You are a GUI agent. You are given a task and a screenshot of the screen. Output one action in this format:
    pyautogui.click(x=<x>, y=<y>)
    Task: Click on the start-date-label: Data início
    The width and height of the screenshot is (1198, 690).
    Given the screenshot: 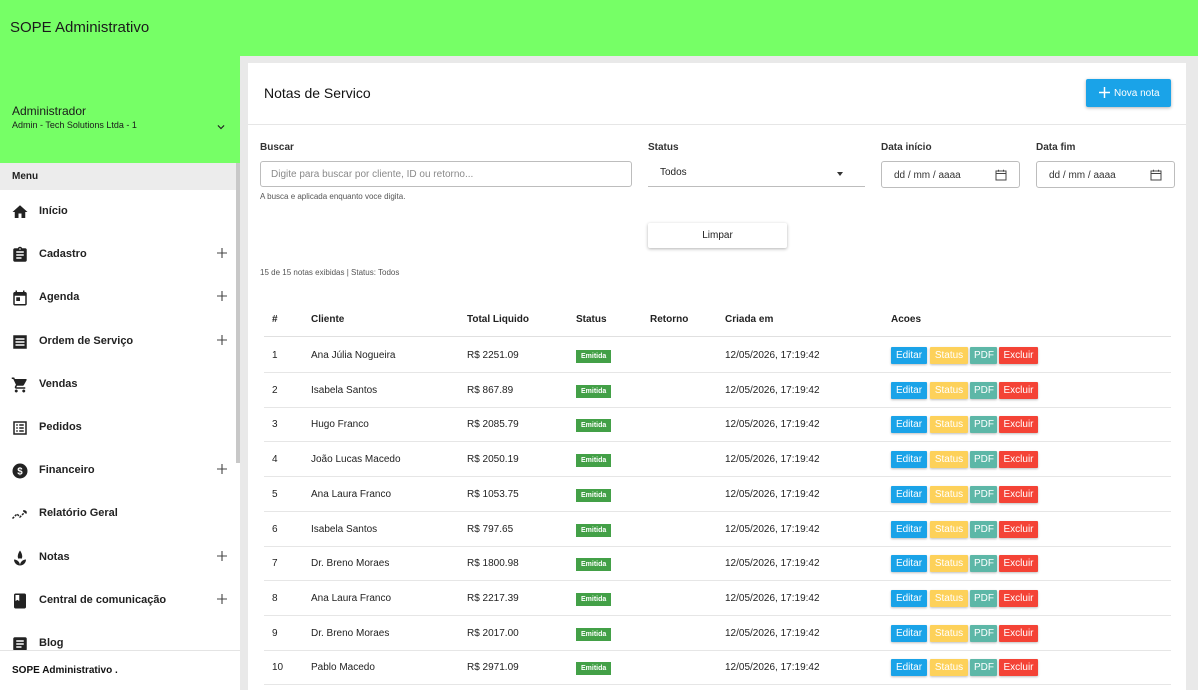 What is the action you would take?
    pyautogui.click(x=906, y=147)
    